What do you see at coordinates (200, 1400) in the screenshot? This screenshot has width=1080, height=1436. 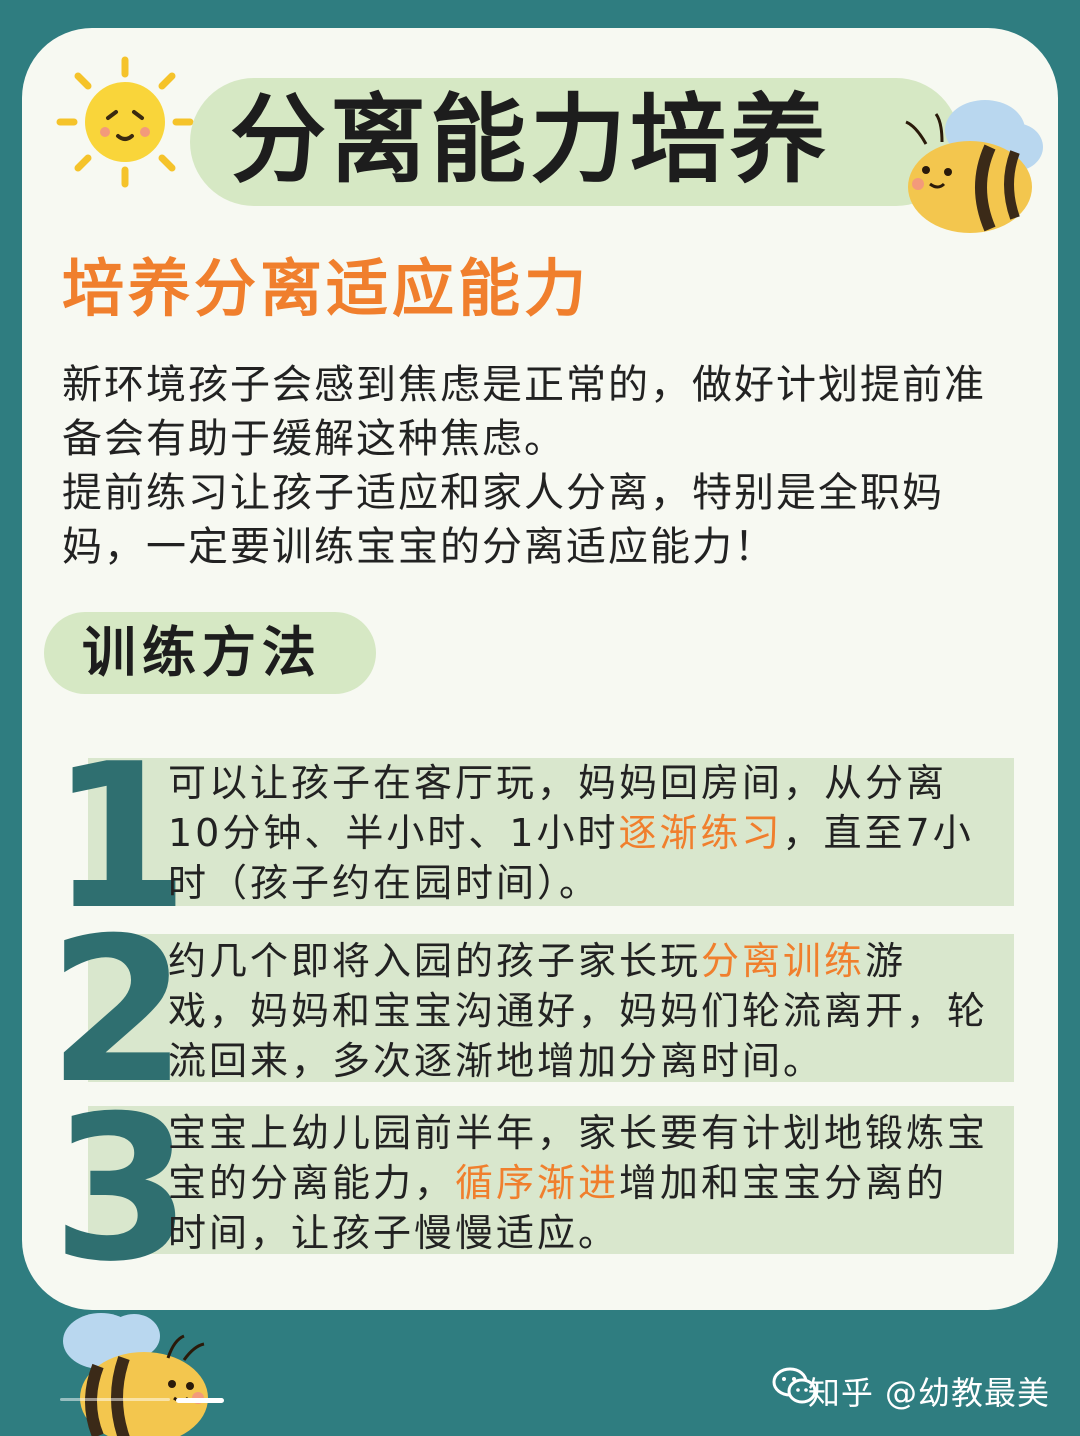 I see `progress-indicator` at bounding box center [200, 1400].